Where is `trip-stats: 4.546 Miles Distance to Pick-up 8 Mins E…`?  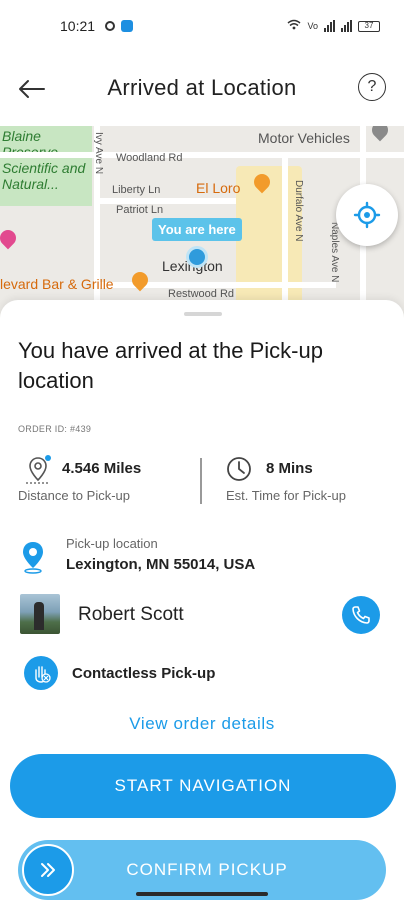
trip-stats: 4.546 Miles Distance to Pick-up 8 Mins E… is located at coordinates (202, 482).